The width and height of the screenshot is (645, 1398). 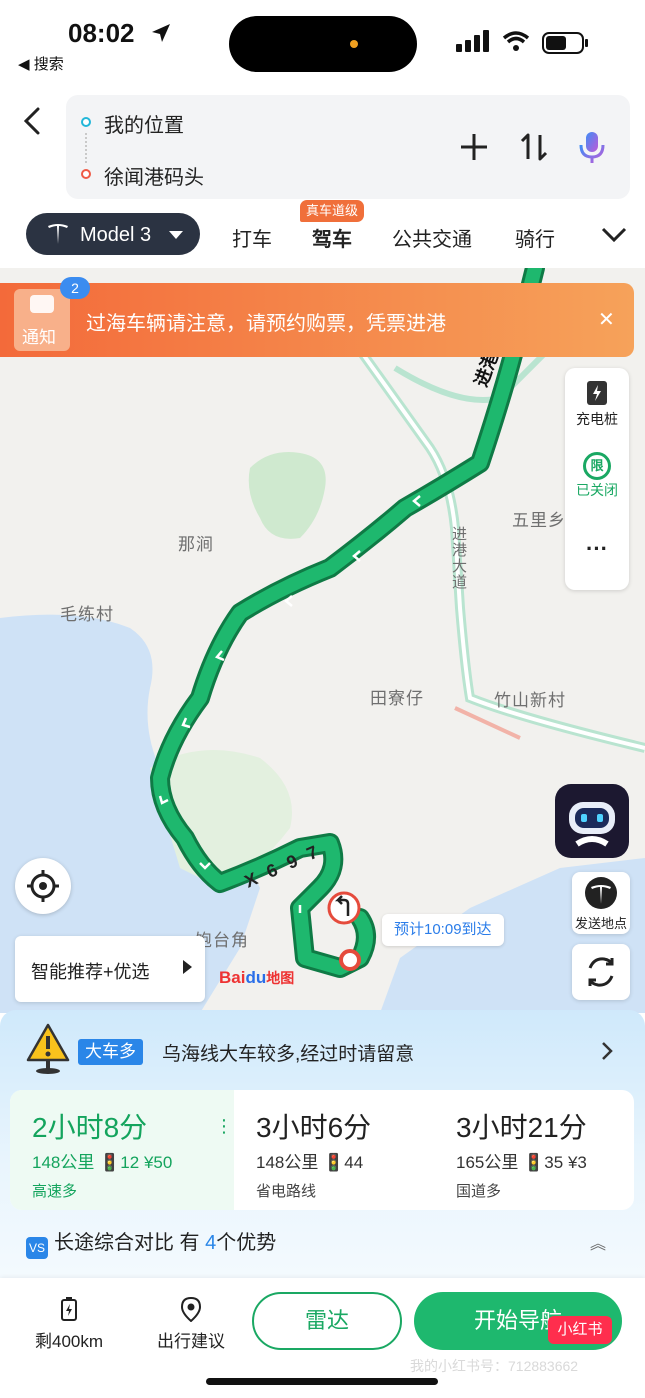 I want to click on swap-route-icon, so click(x=534, y=147).